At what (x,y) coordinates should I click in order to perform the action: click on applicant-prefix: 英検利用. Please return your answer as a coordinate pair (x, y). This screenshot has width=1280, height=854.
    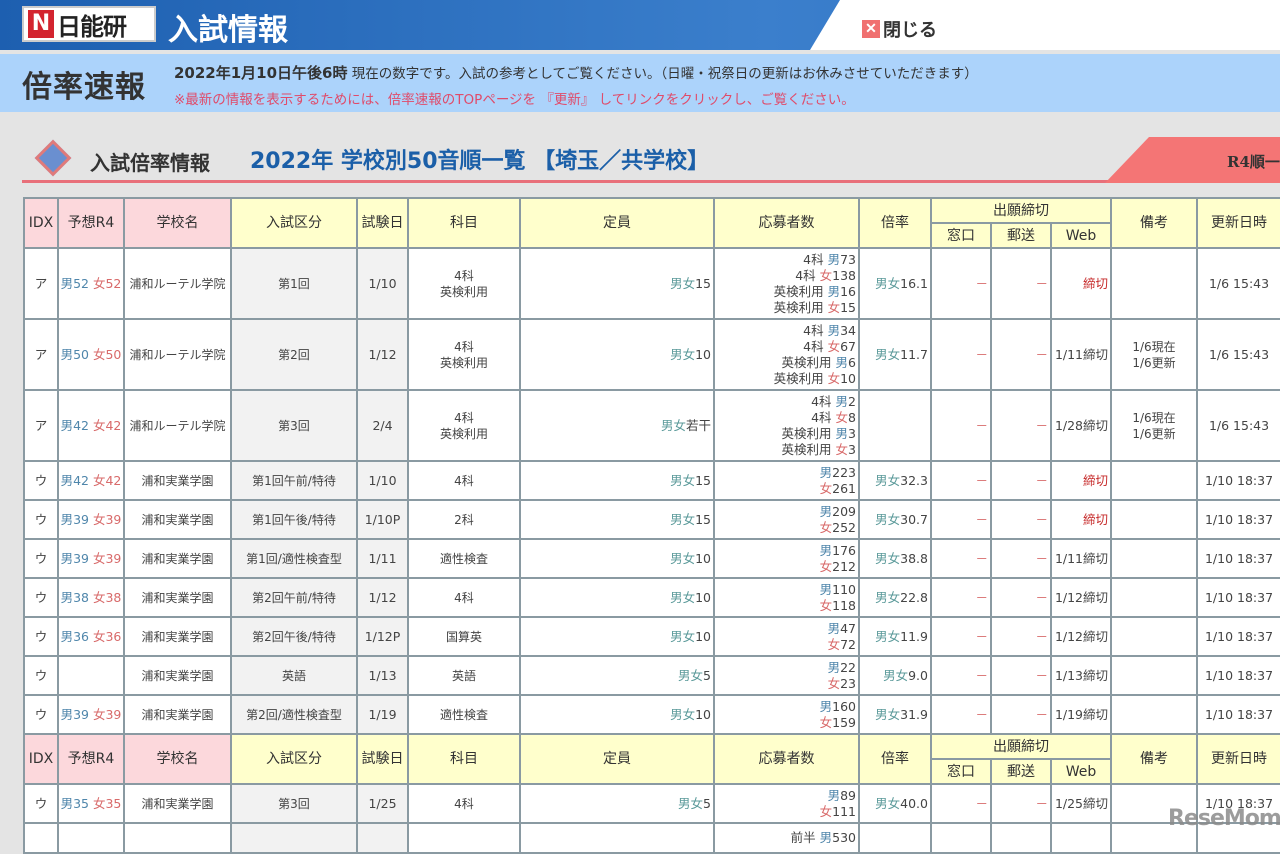
    Looking at the image, I should click on (808, 449).